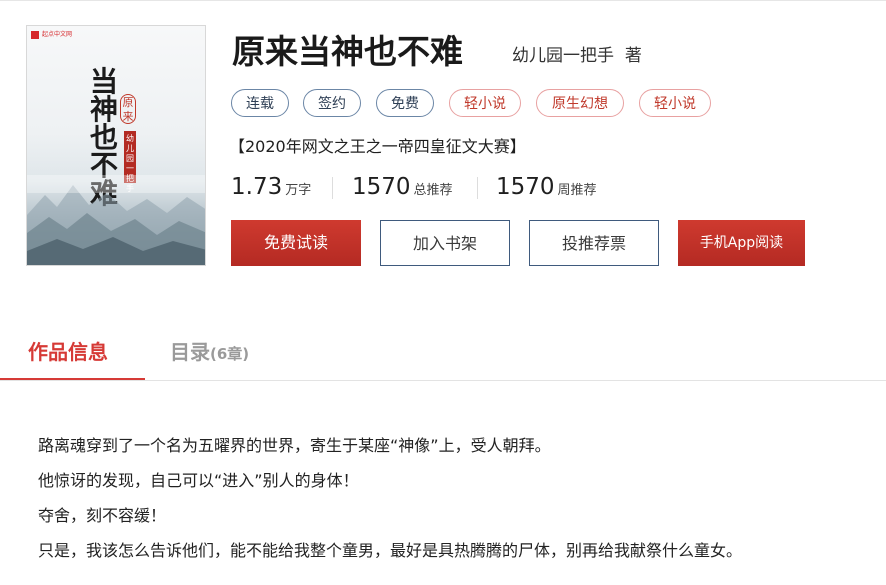 Image resolution: width=886 pixels, height=585 pixels. Describe the element at coordinates (377, 147) in the screenshot. I see `contest-label: 【2020年网文之王之一帝四皇征文大赛】` at that location.